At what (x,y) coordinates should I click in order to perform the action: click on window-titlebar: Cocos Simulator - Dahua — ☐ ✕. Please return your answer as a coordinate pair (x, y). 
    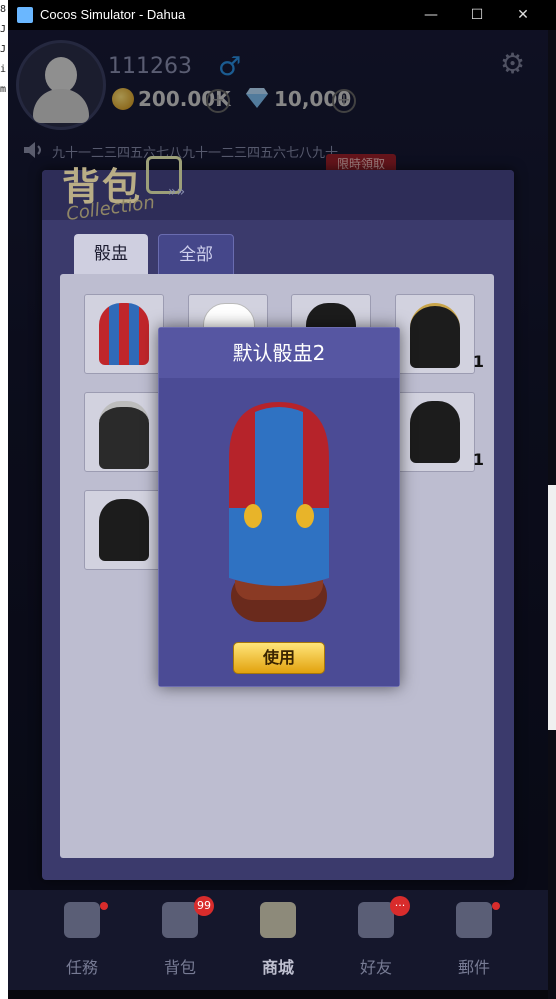
    Looking at the image, I should click on (282, 15).